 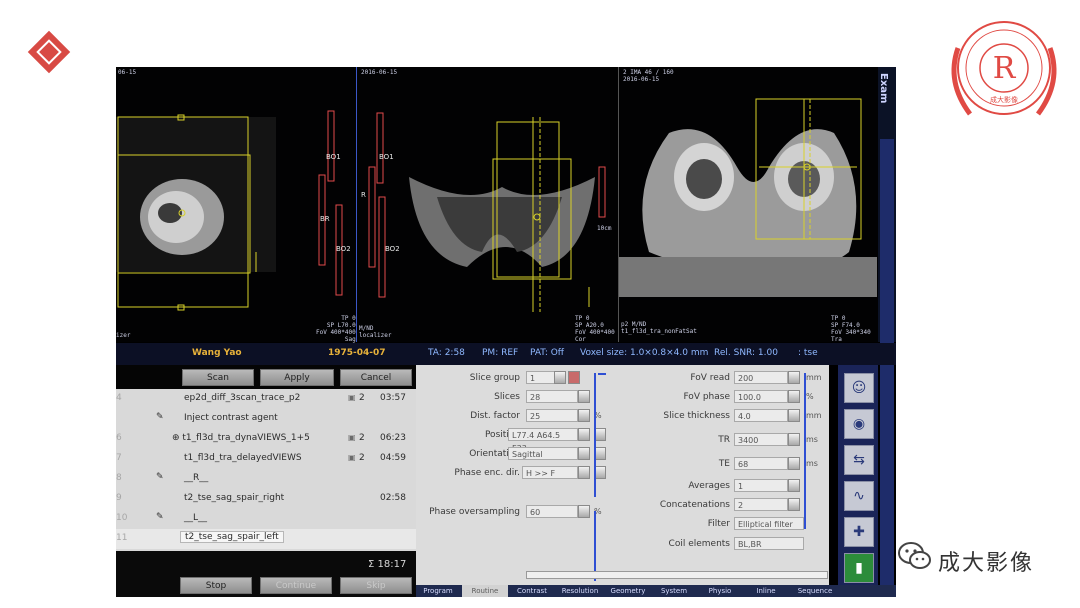 I want to click on queue-row: 9 t2_tse_sag_spair_right 02:58, so click(x=266, y=499).